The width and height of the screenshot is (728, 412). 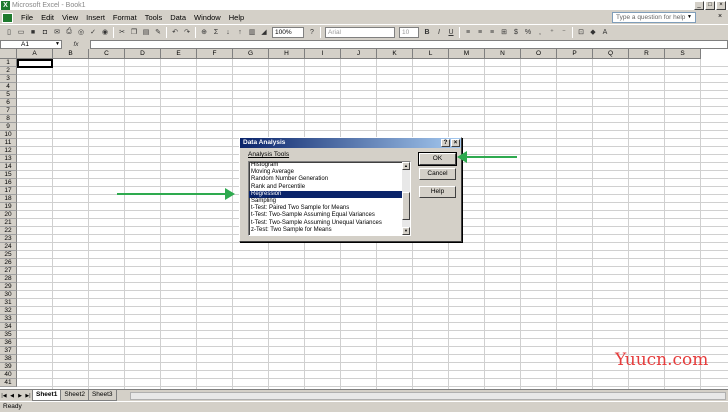 What do you see at coordinates (287, 54) in the screenshot?
I see `column-header-h: H` at bounding box center [287, 54].